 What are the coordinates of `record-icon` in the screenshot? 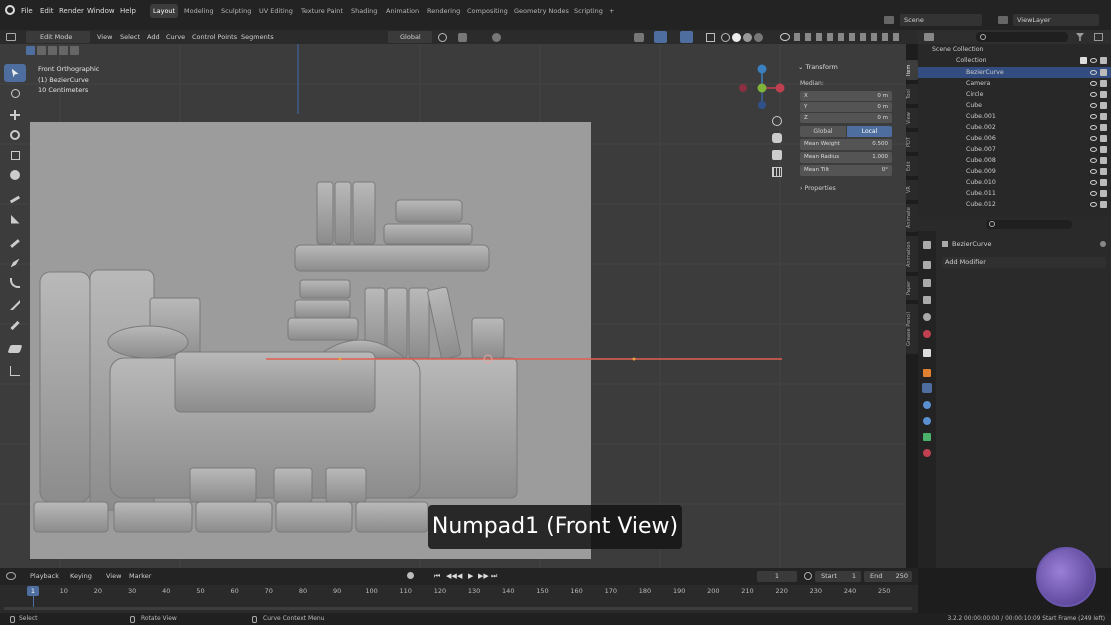 It's located at (410, 575).